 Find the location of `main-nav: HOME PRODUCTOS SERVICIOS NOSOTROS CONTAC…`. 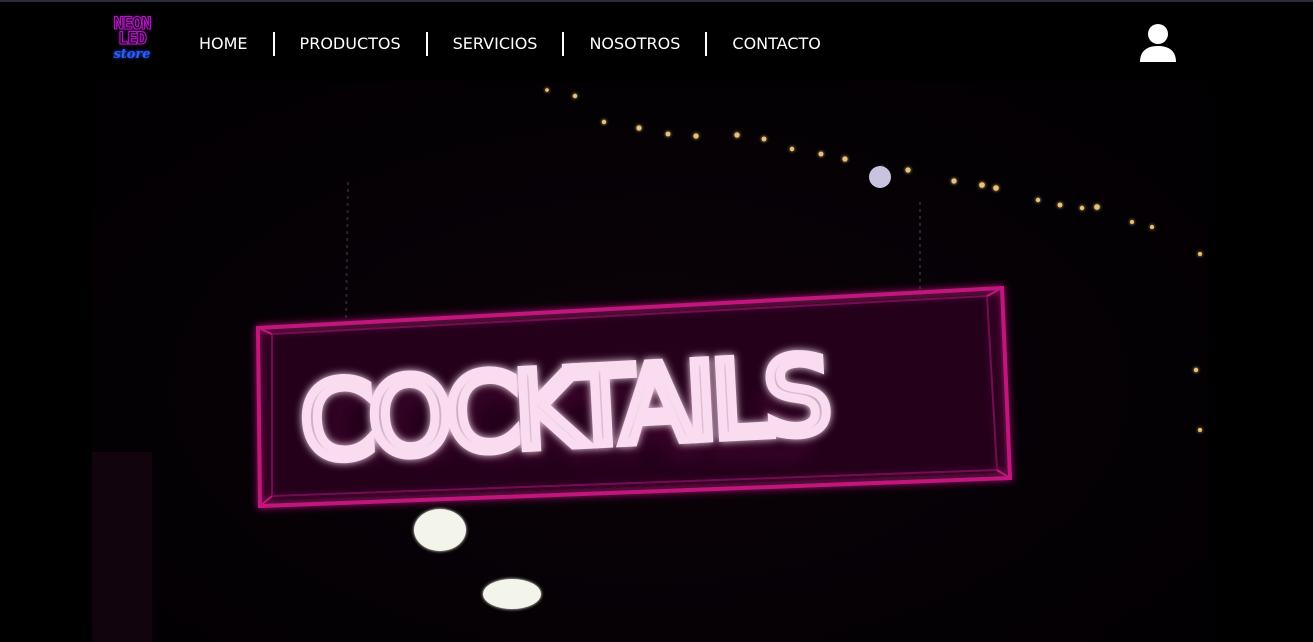

main-nav: HOME PRODUCTOS SERVICIOS NOSOTROS CONTAC… is located at coordinates (513, 44).